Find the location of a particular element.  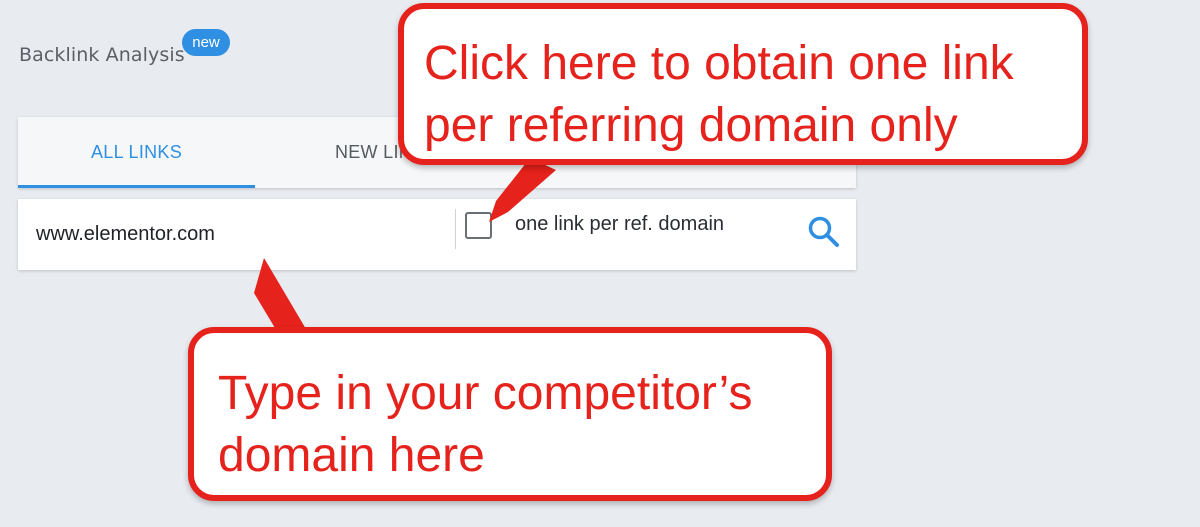

checkbox-label: one link per ref. domain is located at coordinates (620, 224).